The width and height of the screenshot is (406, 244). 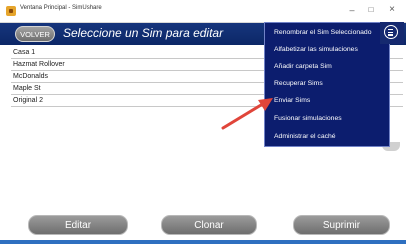 I want to click on app-icon, so click(x=11, y=11).